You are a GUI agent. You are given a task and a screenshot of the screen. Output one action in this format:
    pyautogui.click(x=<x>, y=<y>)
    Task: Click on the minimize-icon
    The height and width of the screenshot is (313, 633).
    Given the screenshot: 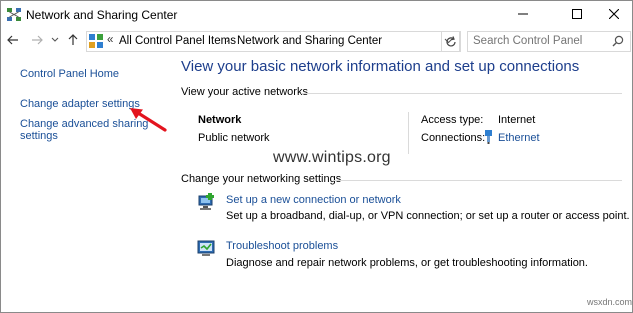 What is the action you would take?
    pyautogui.click(x=523, y=14)
    